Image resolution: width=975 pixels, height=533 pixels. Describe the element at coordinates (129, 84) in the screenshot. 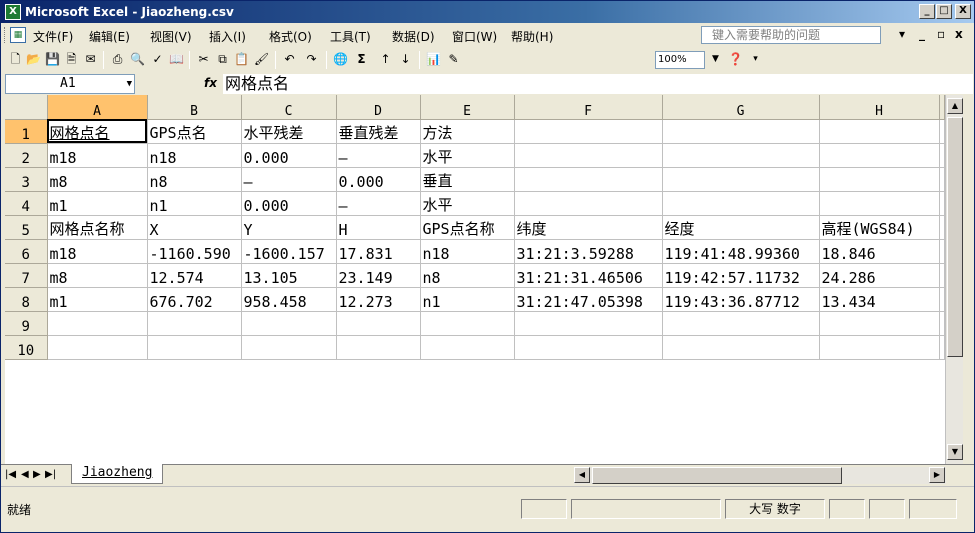

I see `name-box-dropdown-icon: ▼` at that location.